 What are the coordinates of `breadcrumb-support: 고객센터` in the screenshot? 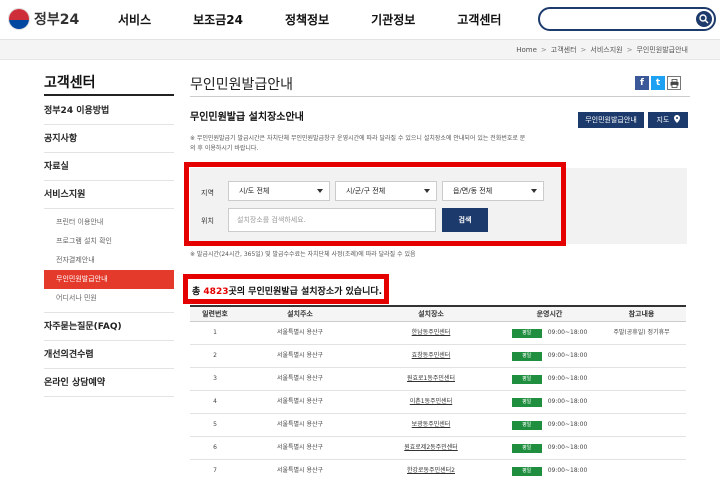 It's located at (564, 50).